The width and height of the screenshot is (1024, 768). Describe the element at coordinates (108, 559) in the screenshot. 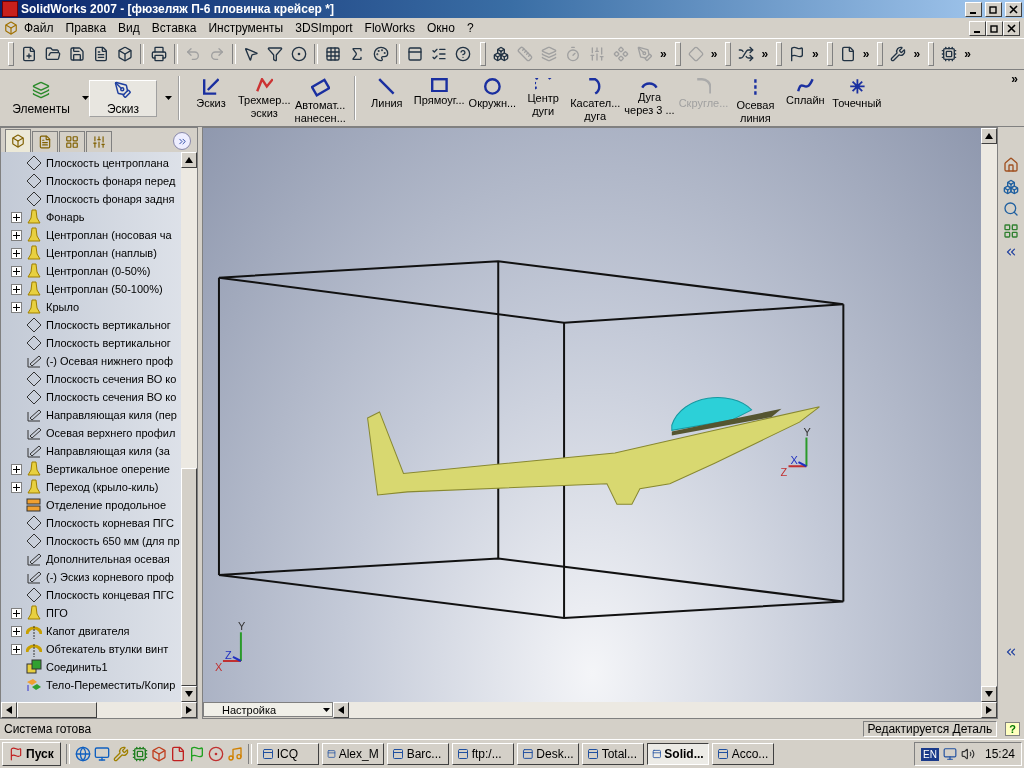

I see `tree-item: Дополнительная осевая` at that location.